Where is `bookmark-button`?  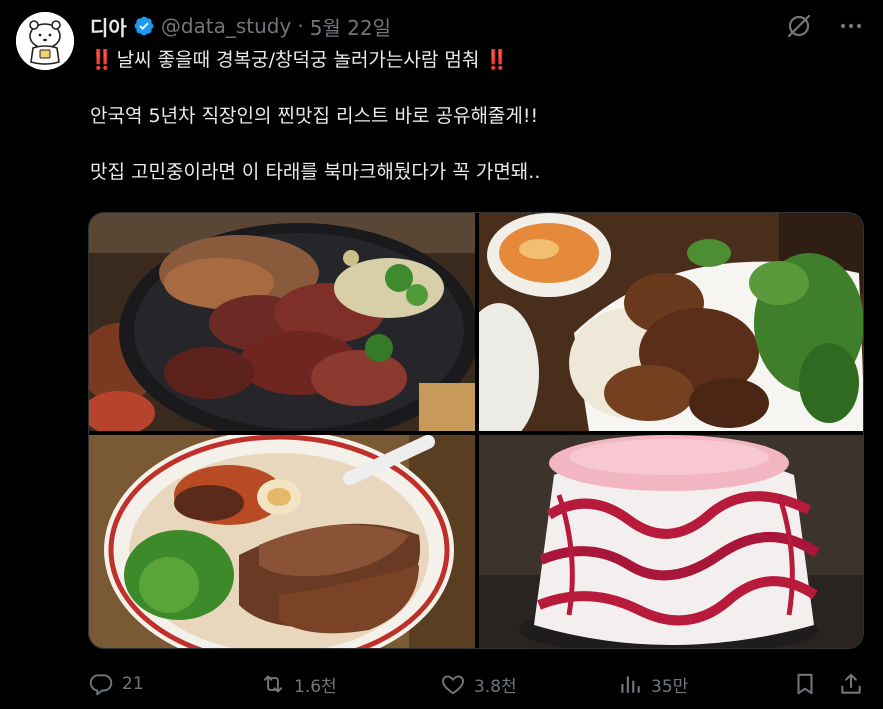
bookmark-button is located at coordinates (805, 684).